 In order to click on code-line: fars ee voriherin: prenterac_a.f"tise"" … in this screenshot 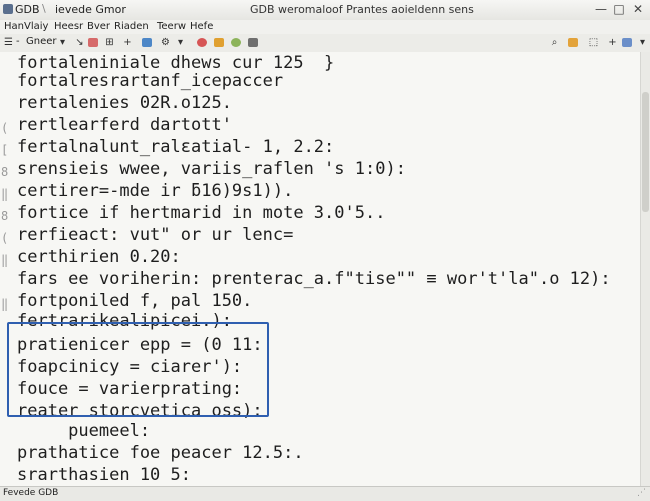, I will do `click(314, 279)`.